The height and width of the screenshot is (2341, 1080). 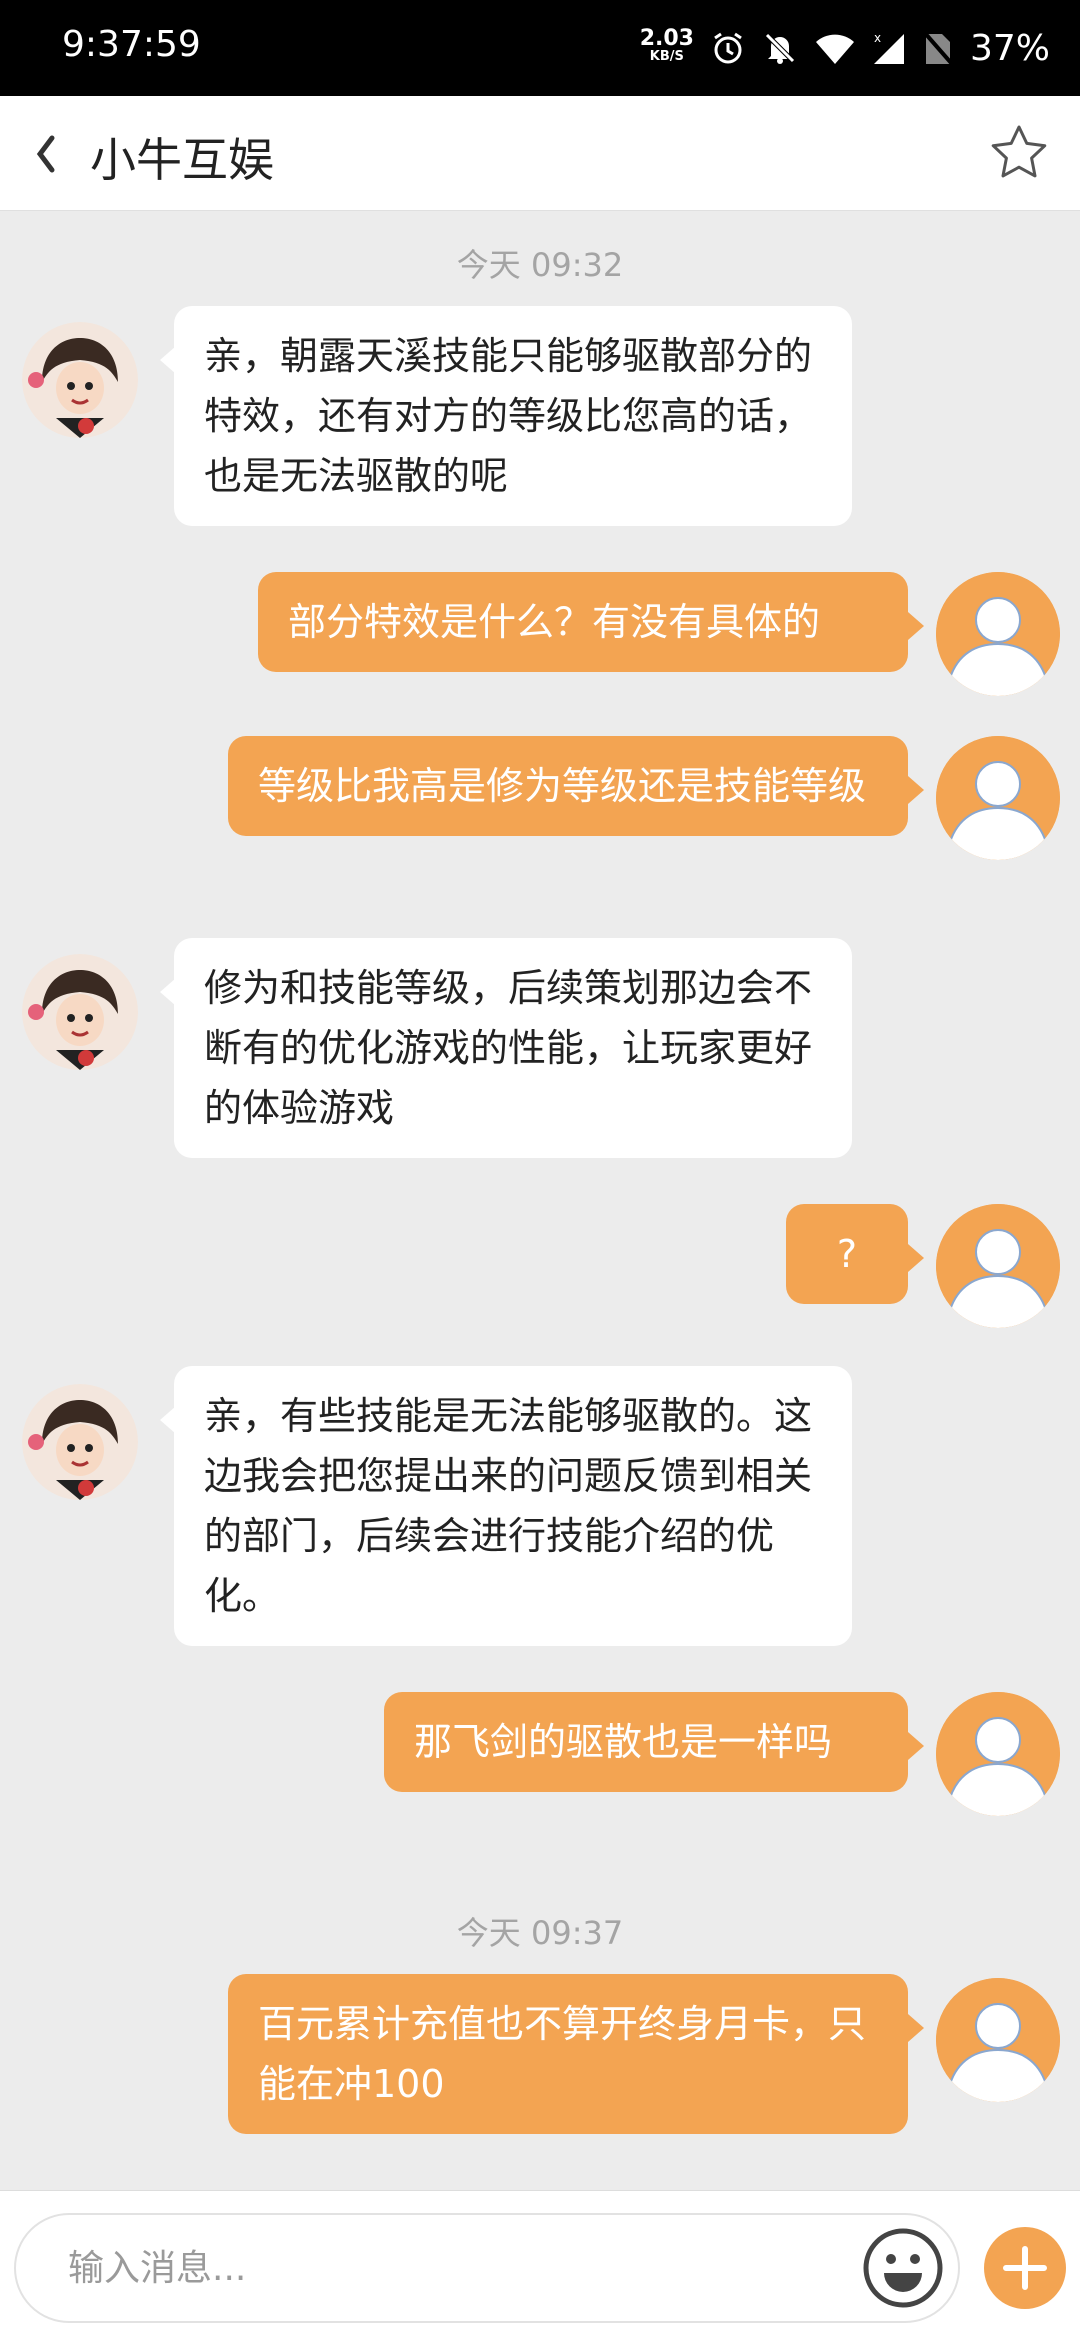 I want to click on message-input-bar, so click(x=540, y=2265).